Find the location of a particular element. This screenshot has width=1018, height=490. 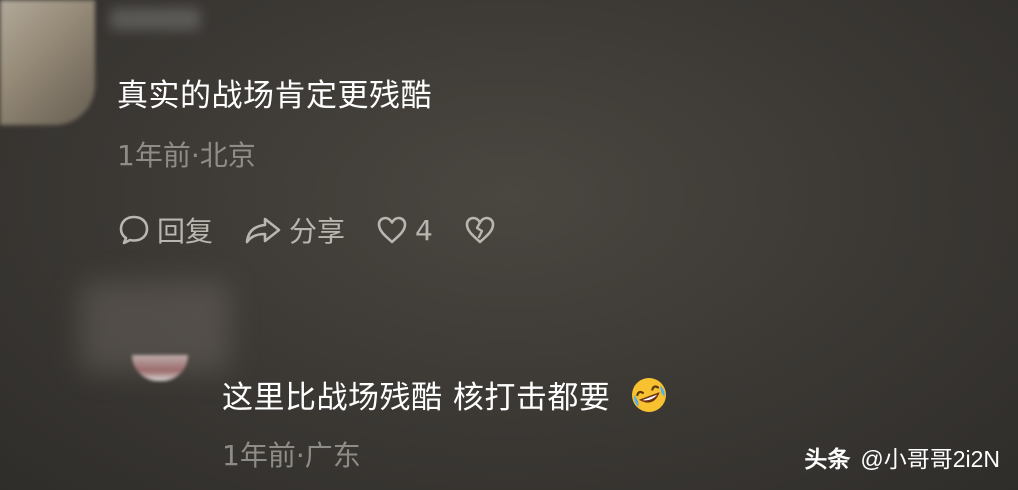

comment-text: 真实的战场肯定更残酷 is located at coordinates (274, 96).